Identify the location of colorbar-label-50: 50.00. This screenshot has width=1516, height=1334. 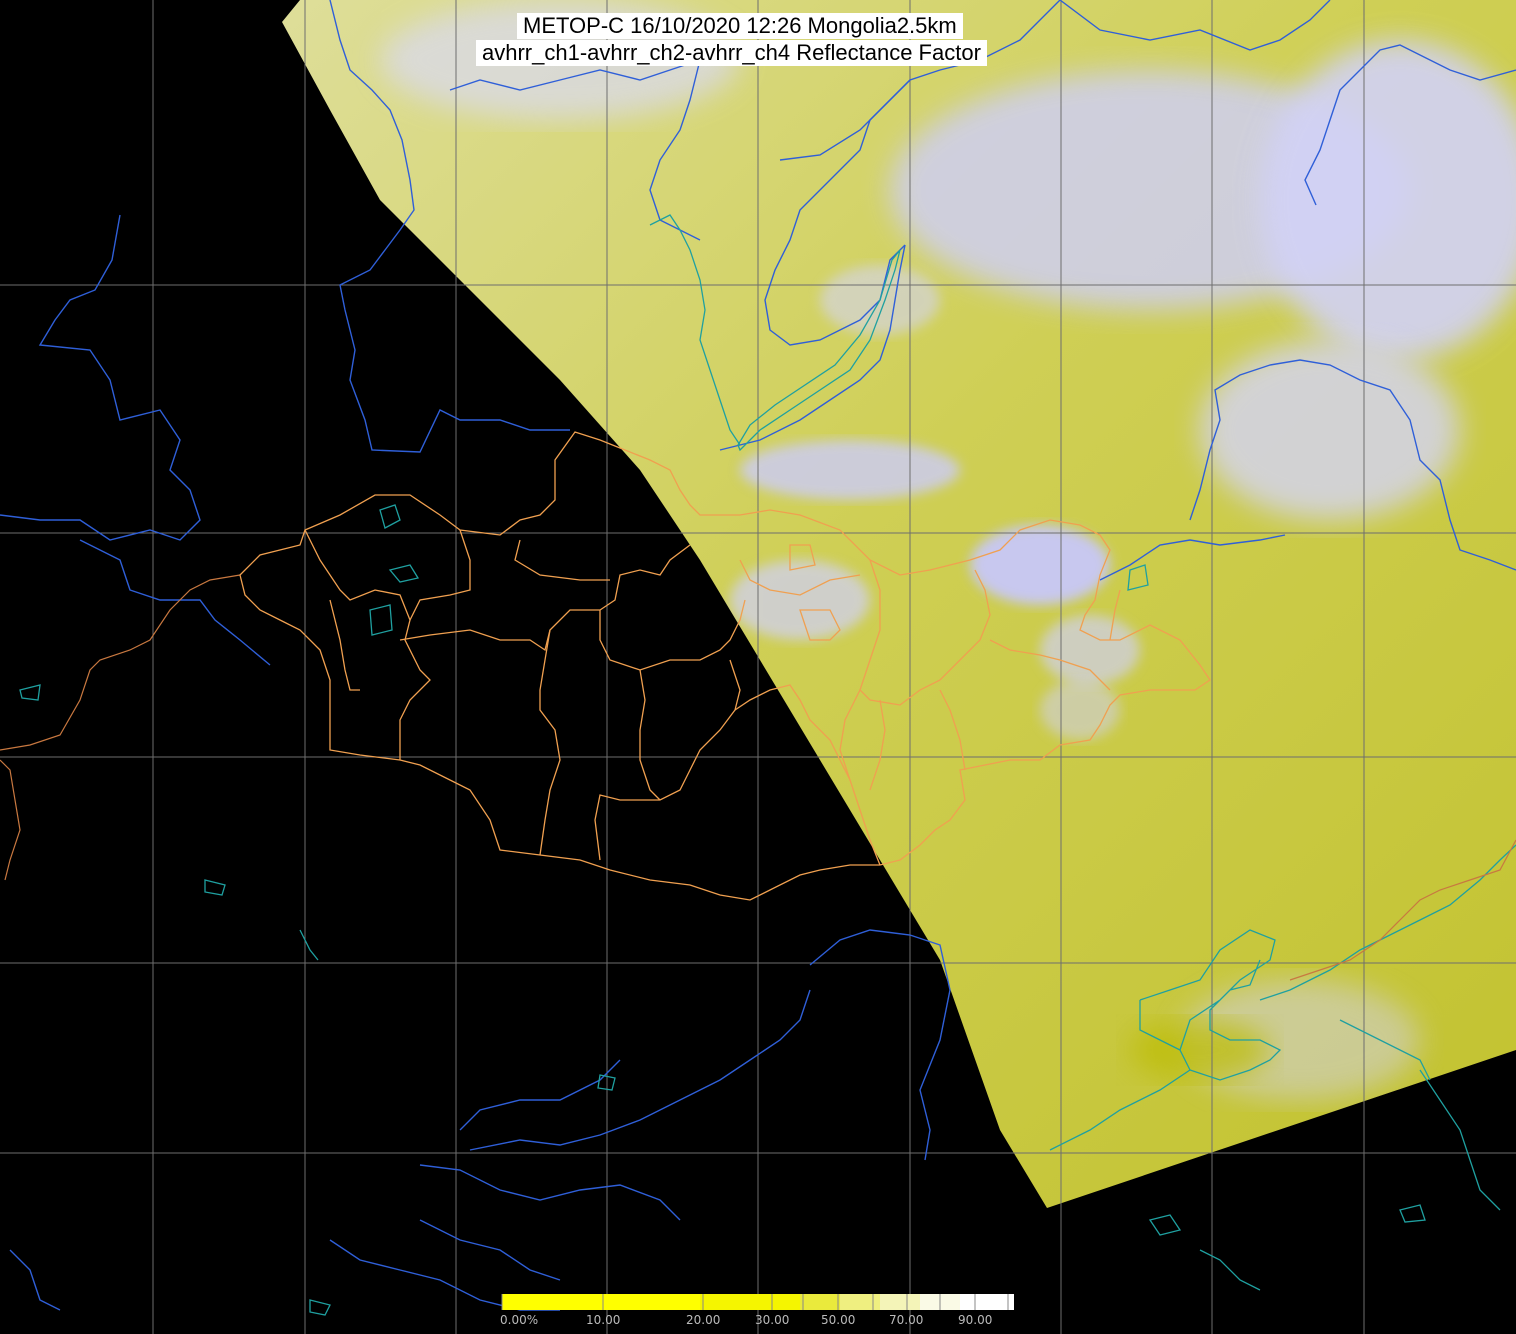
(838, 1320).